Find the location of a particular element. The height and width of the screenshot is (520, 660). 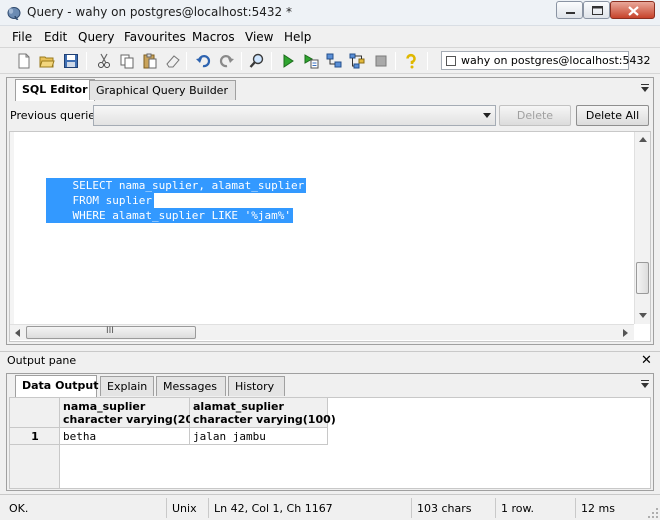

explain-analyze-icon is located at coordinates (357, 61).